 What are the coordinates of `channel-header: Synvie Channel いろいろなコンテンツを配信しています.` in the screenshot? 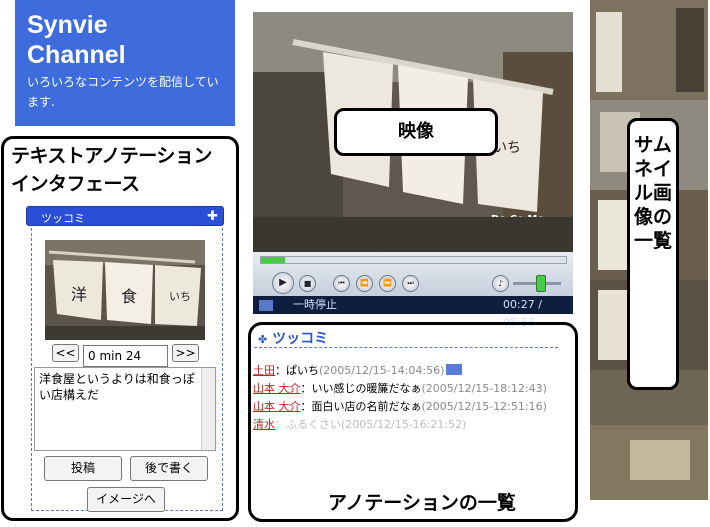 It's located at (125, 63).